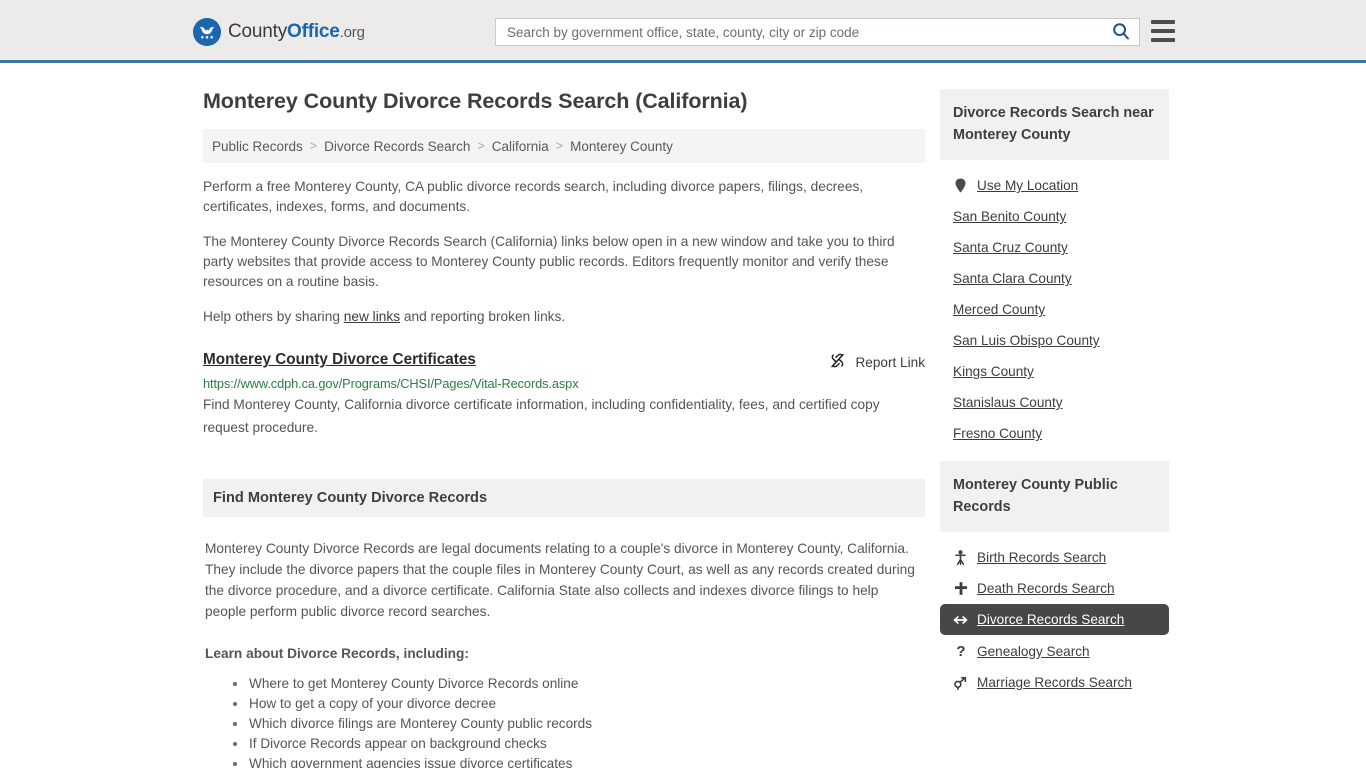 This screenshot has height=768, width=1366. What do you see at coordinates (960, 557) in the screenshot?
I see `baby-icon` at bounding box center [960, 557].